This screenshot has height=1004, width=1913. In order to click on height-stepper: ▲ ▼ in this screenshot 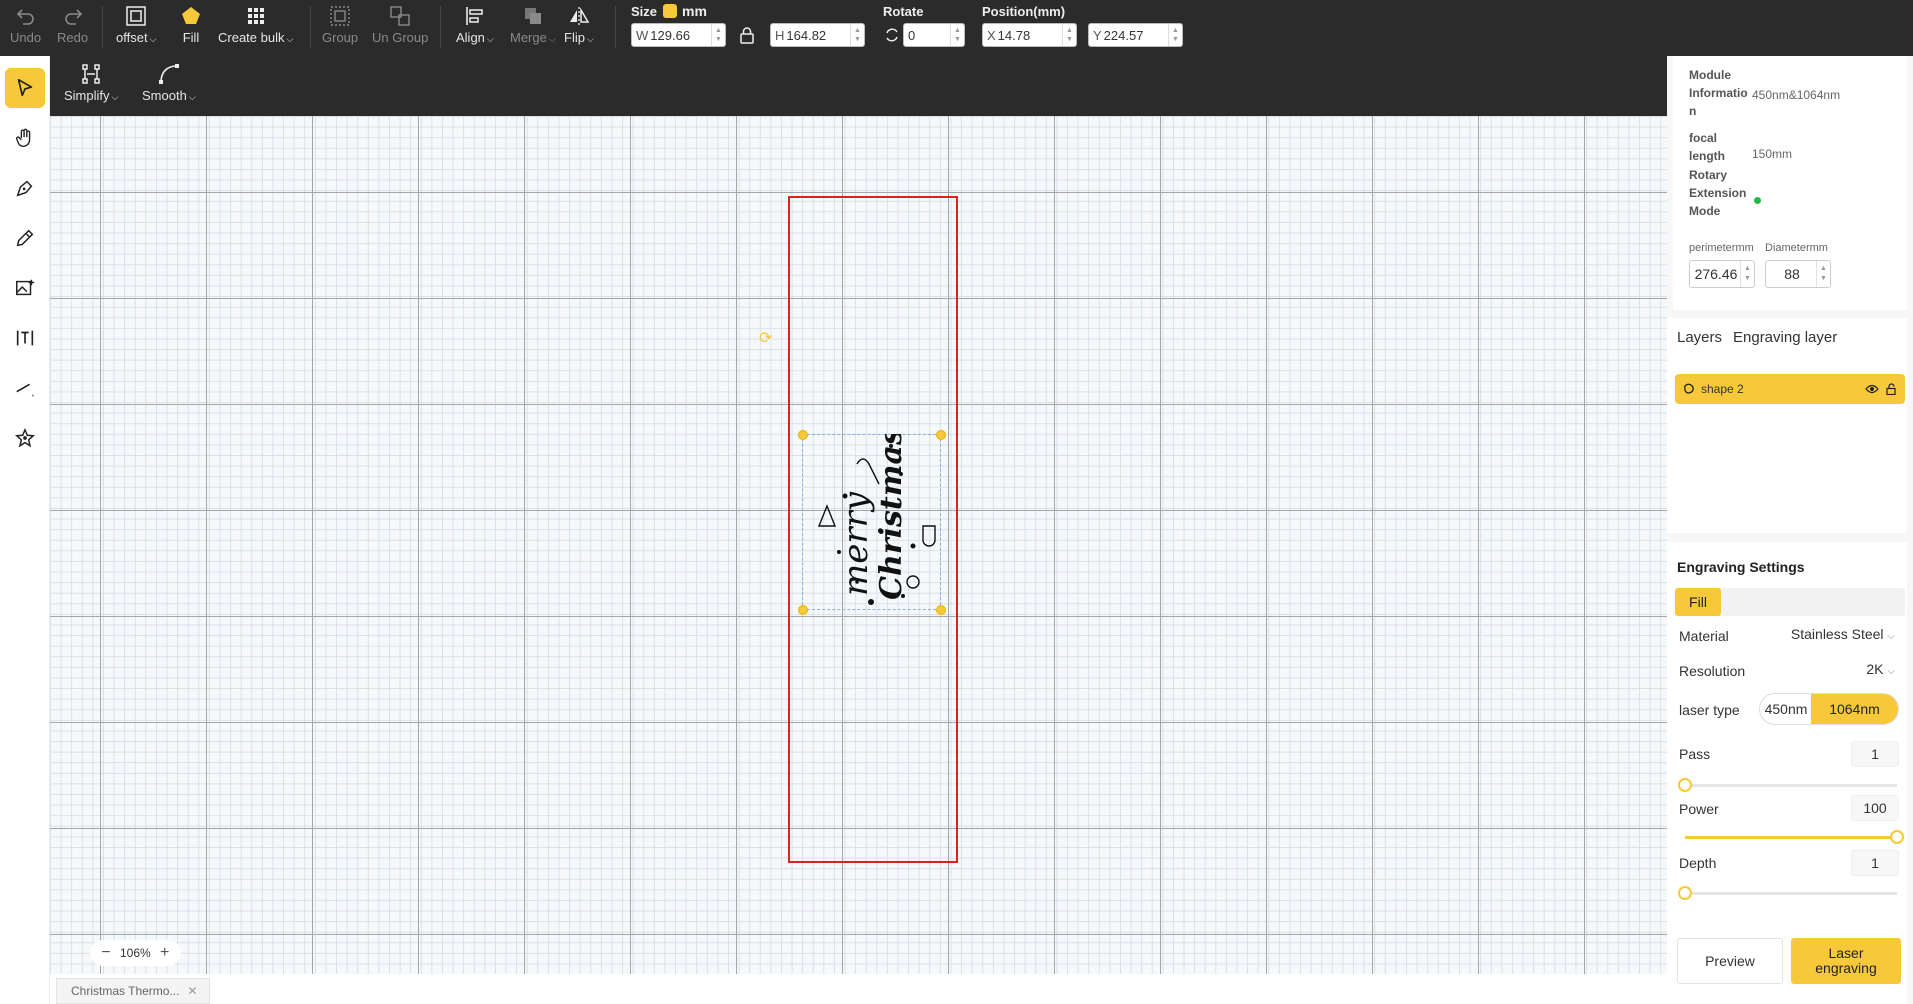, I will do `click(857, 35)`.